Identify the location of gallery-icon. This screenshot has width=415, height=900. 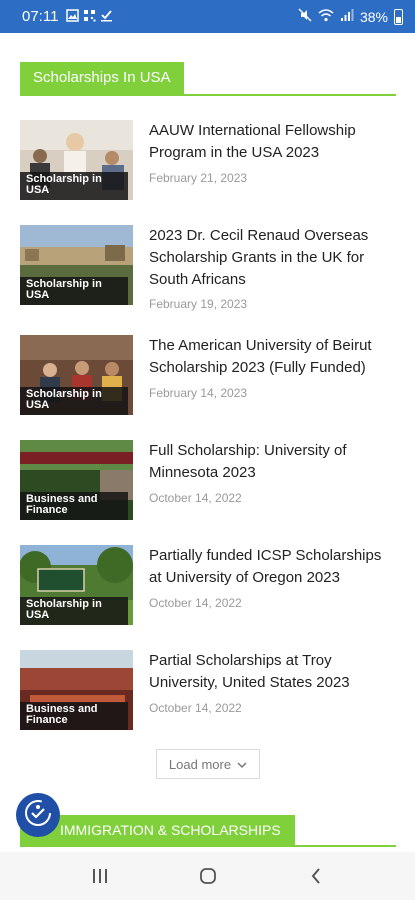
(72, 18).